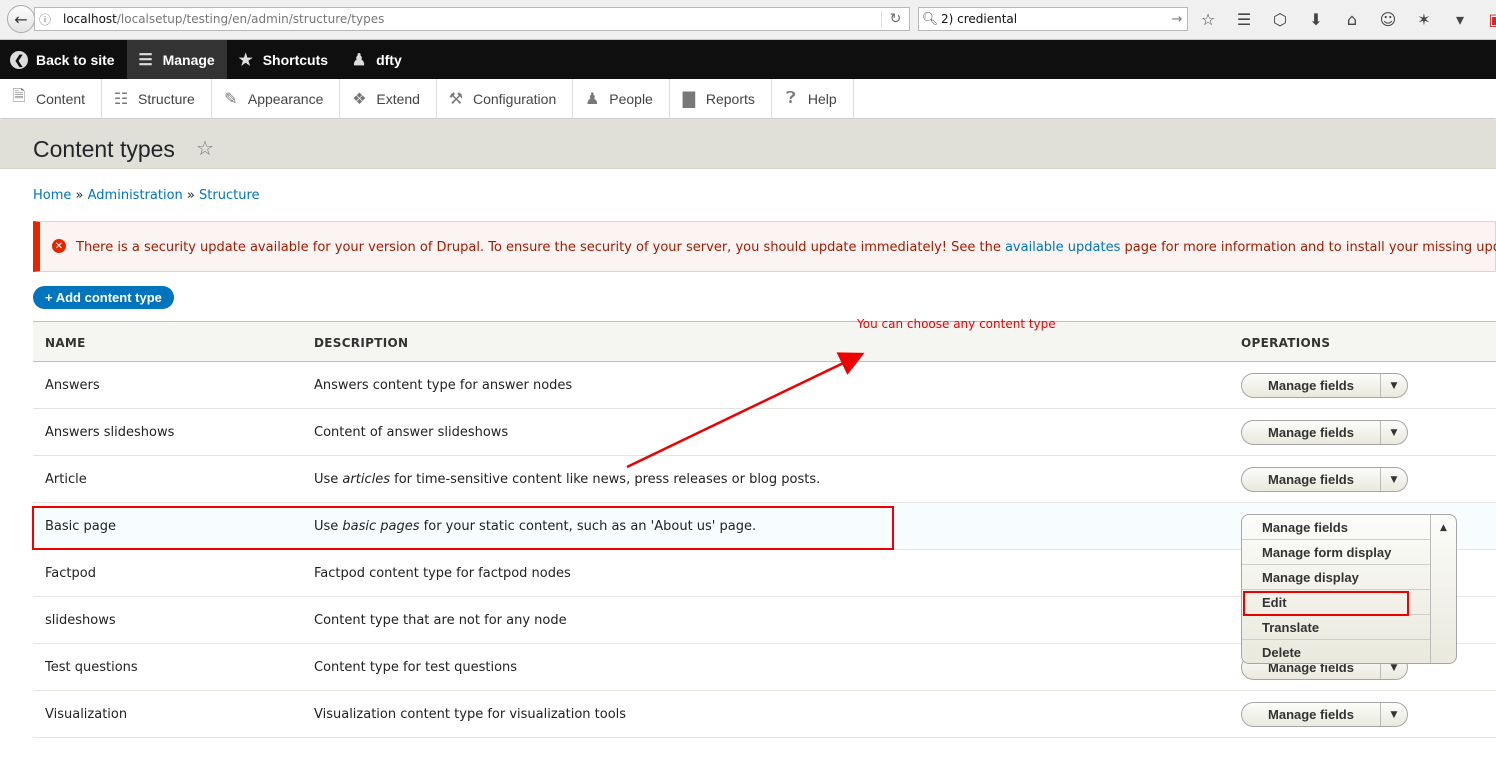 Image resolution: width=1496 pixels, height=773 pixels. I want to click on page-title: Content types, so click(104, 149).